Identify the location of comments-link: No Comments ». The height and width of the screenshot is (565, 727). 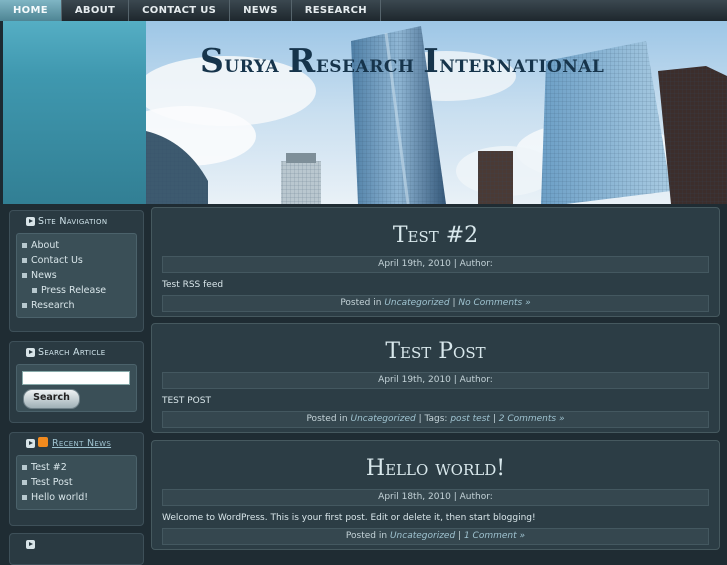
(494, 303).